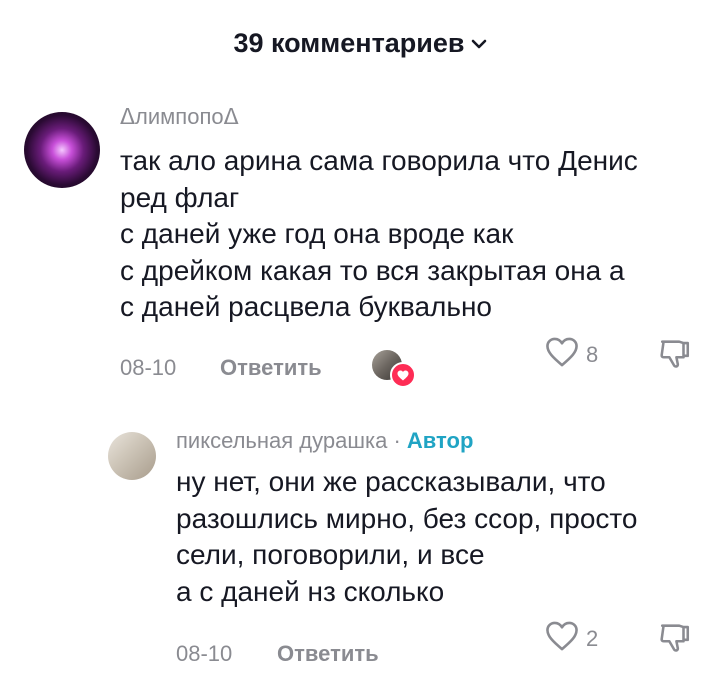 The height and width of the screenshot is (678, 720). I want to click on creator-liked-icon, so click(394, 368).